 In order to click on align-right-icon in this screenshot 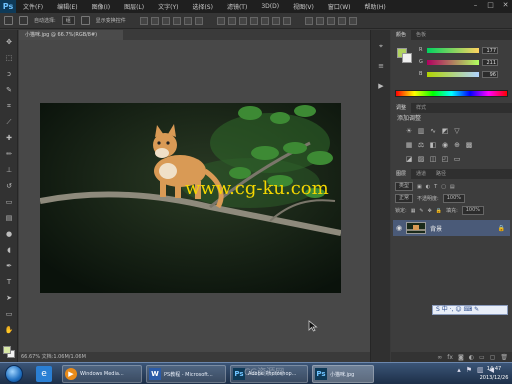, I will do `click(198, 20)`.